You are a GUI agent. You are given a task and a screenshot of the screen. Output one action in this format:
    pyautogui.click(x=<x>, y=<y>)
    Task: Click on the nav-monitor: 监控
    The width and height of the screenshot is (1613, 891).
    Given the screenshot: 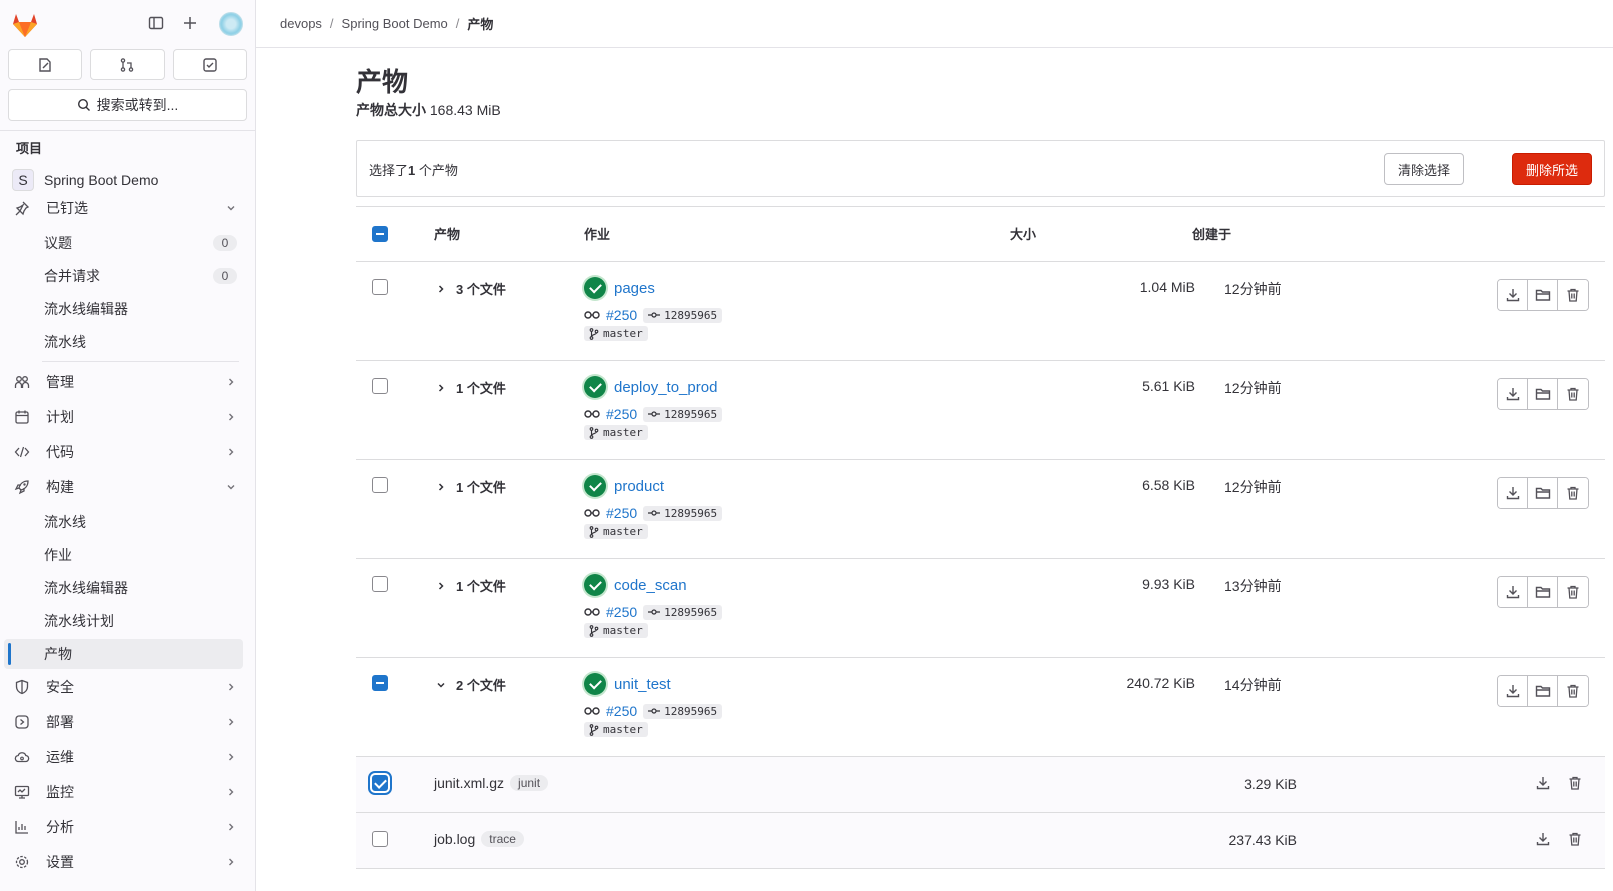 What is the action you would take?
    pyautogui.click(x=123, y=792)
    